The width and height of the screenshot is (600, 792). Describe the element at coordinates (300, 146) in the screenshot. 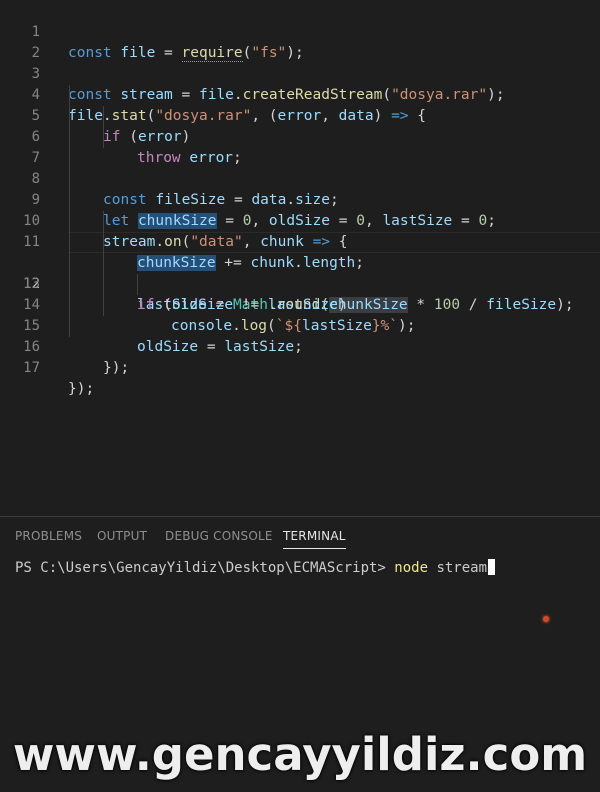

I see `code-line: 7` at that location.